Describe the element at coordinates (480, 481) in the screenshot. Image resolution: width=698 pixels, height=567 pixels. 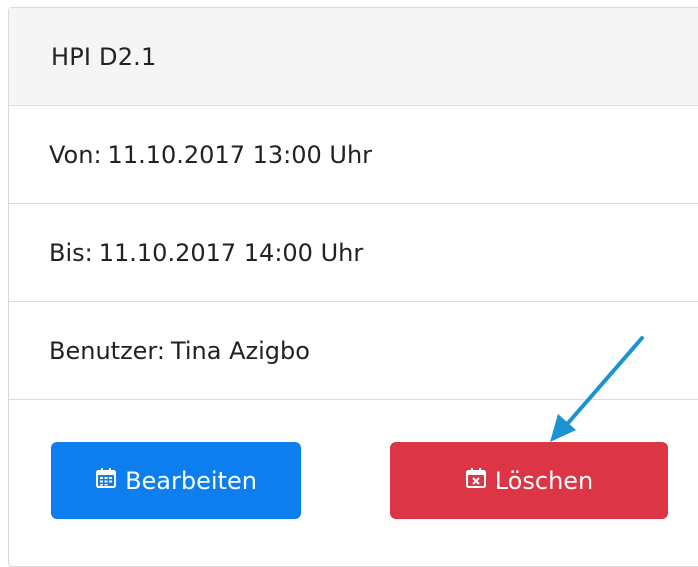
I see `calendar-x-icon` at that location.